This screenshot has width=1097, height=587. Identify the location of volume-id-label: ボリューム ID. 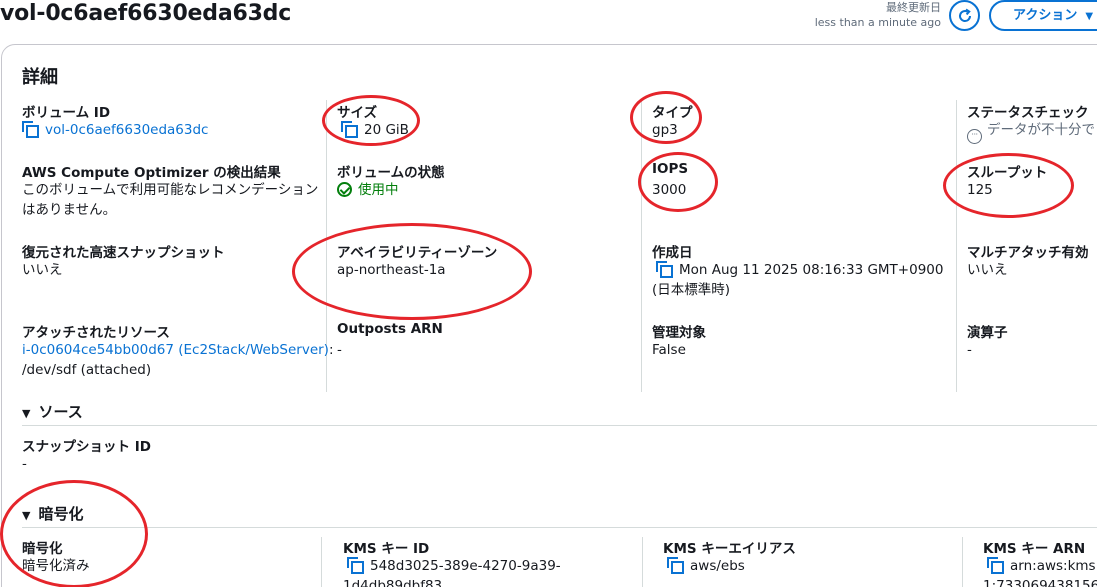
(66, 113).